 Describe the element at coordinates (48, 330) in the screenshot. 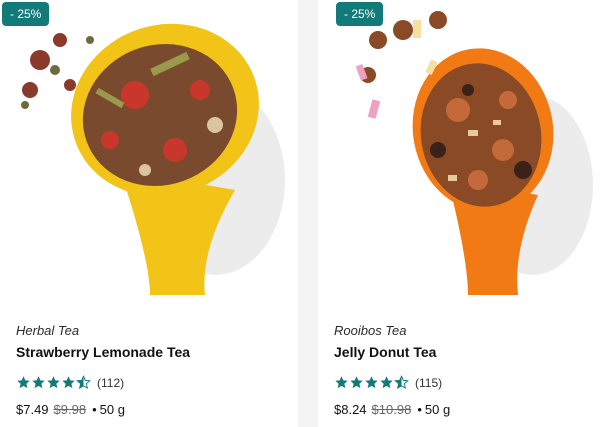

I see `product-category: Herbal Tea` at that location.